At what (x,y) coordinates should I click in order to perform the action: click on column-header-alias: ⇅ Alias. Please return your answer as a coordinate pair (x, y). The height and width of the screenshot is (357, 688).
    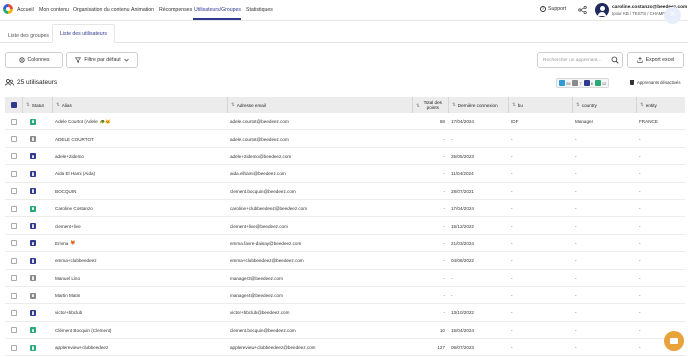
    Looking at the image, I should click on (139, 105).